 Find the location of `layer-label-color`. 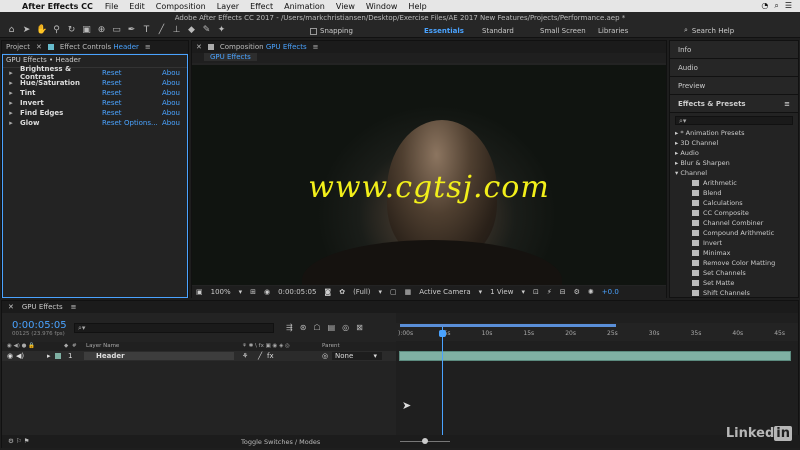

layer-label-color is located at coordinates (58, 356).